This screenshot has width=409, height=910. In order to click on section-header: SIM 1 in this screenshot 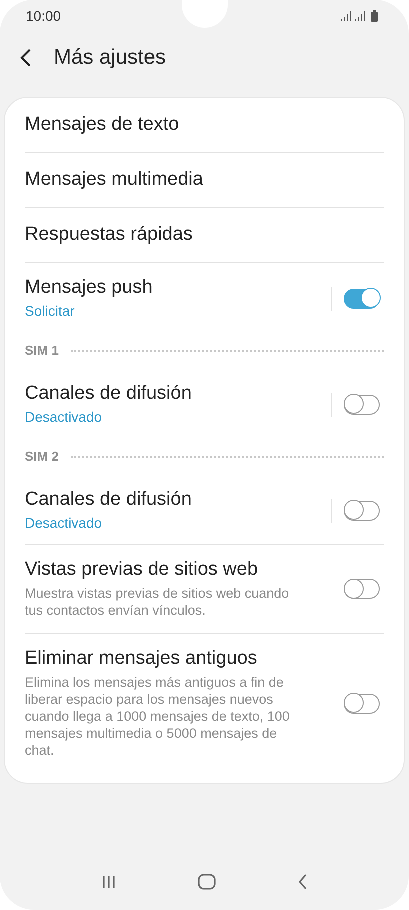, I will do `click(42, 350)`.